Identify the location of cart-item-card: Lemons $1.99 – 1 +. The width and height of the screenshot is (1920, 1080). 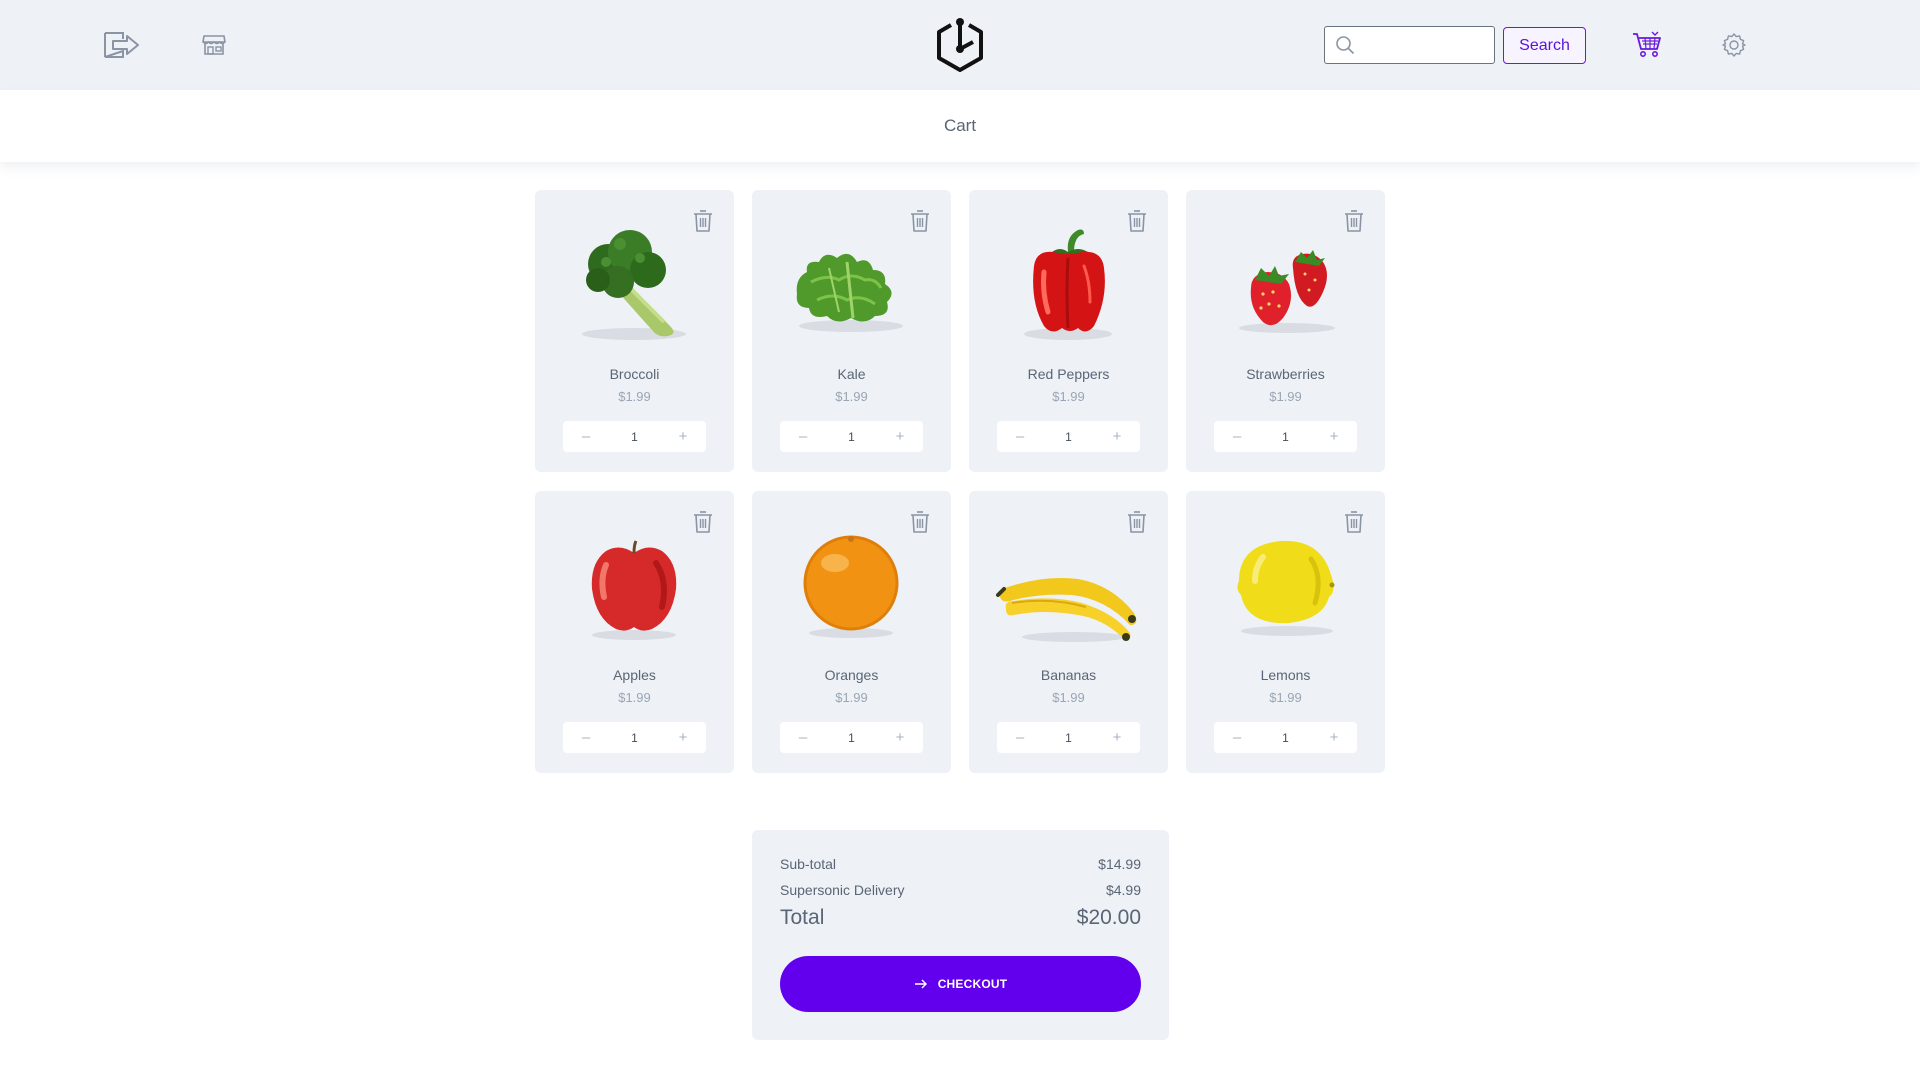
(1285, 632).